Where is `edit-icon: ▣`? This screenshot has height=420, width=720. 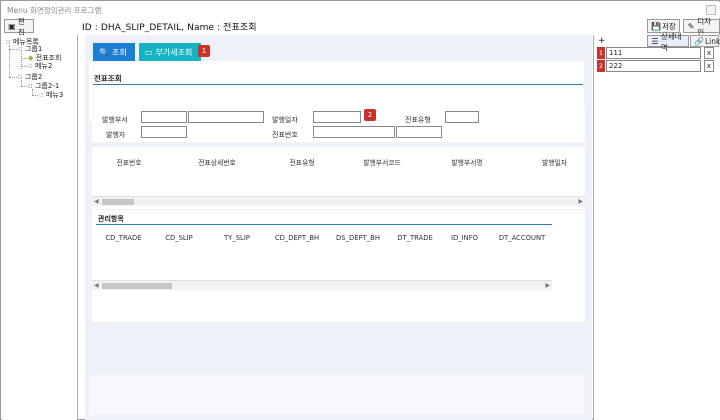
edit-icon: ▣ is located at coordinates (12, 26).